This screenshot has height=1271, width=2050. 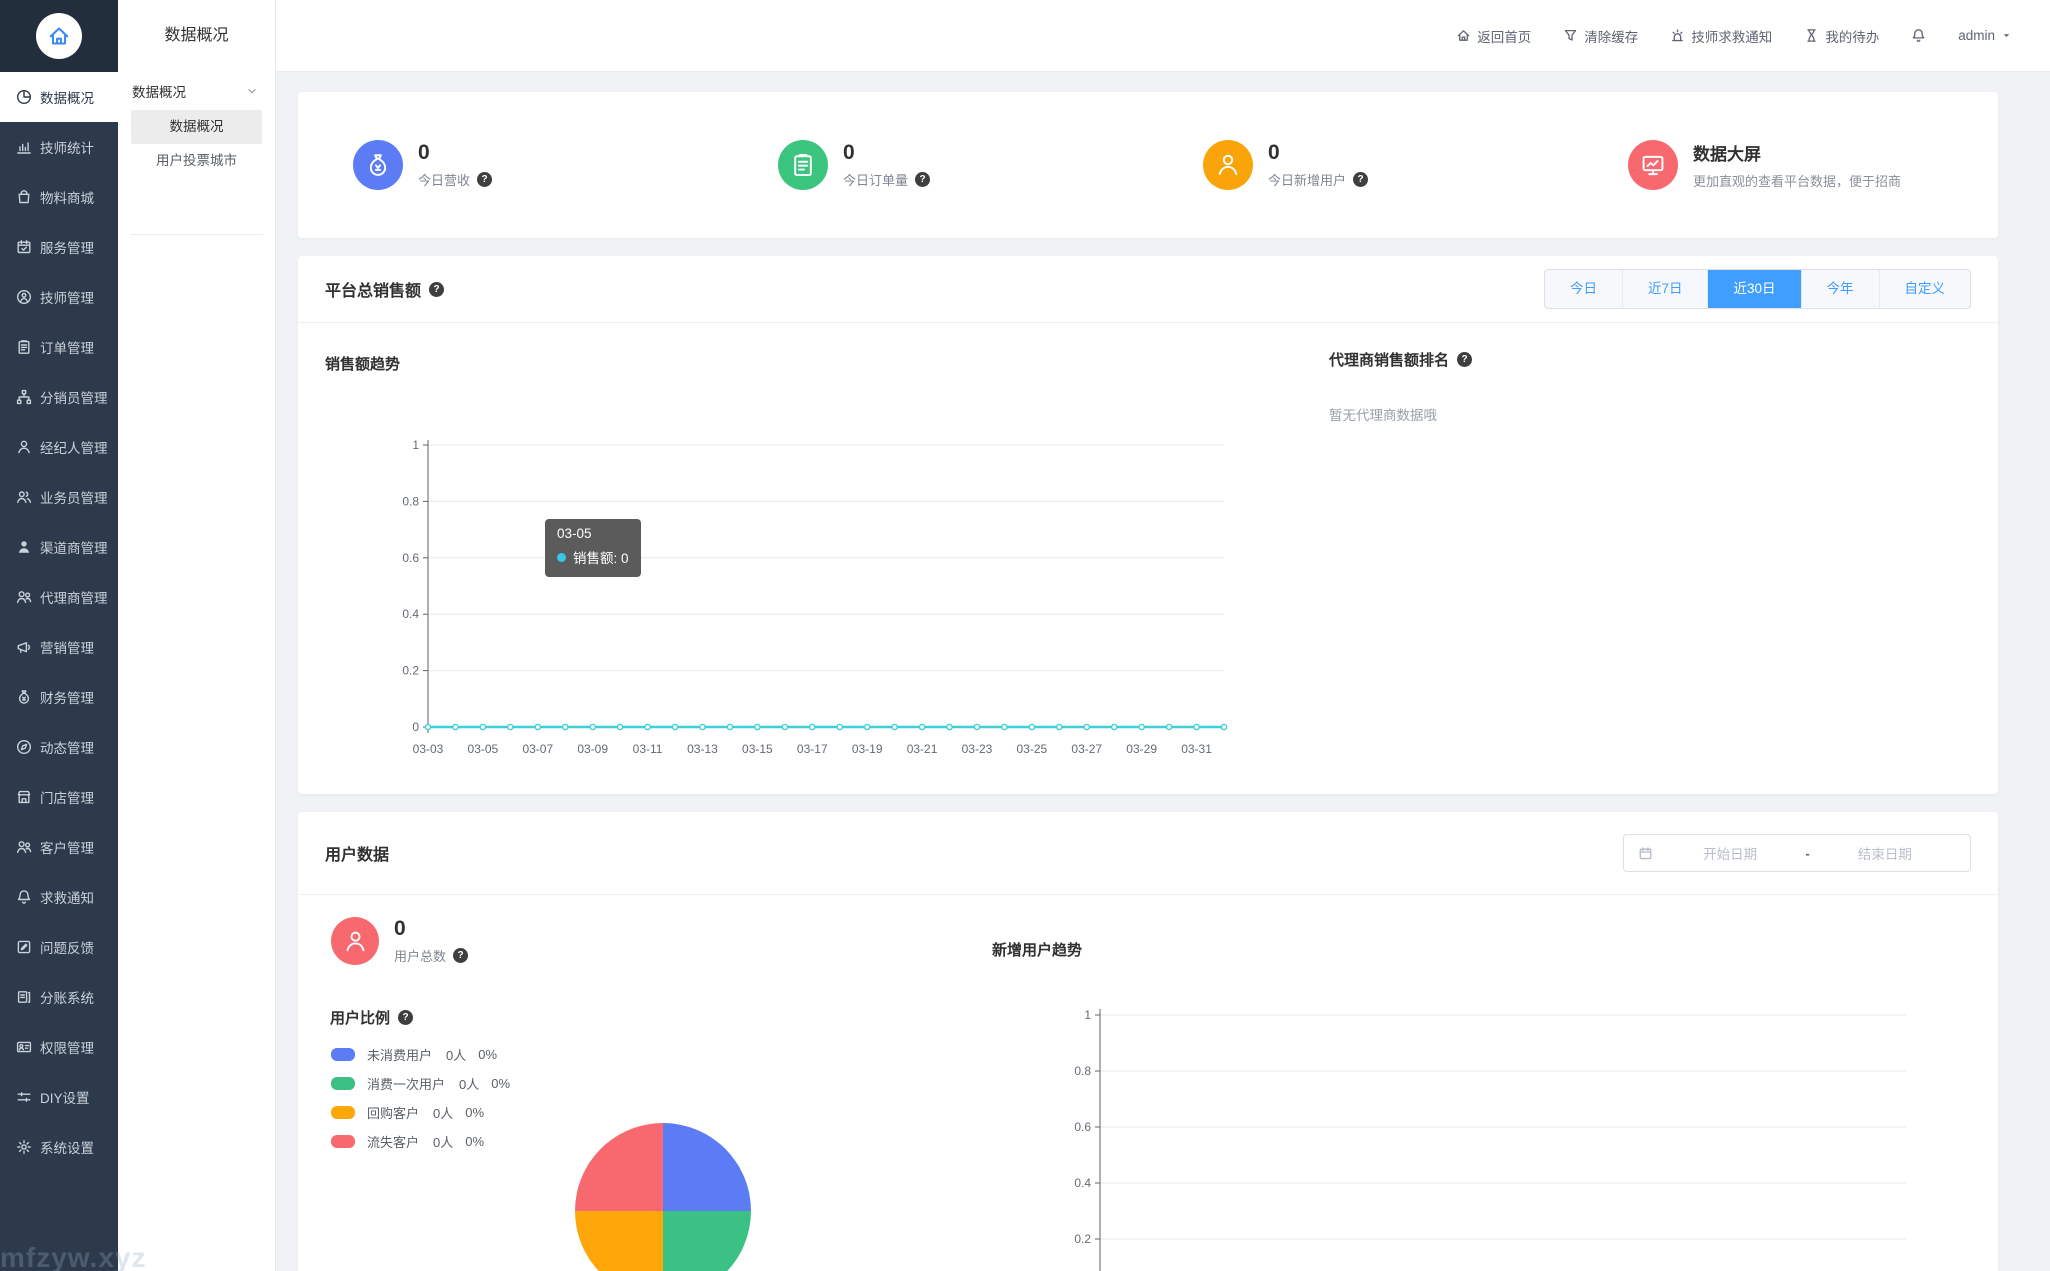 I want to click on legend-percent: 0%, so click(x=475, y=1112).